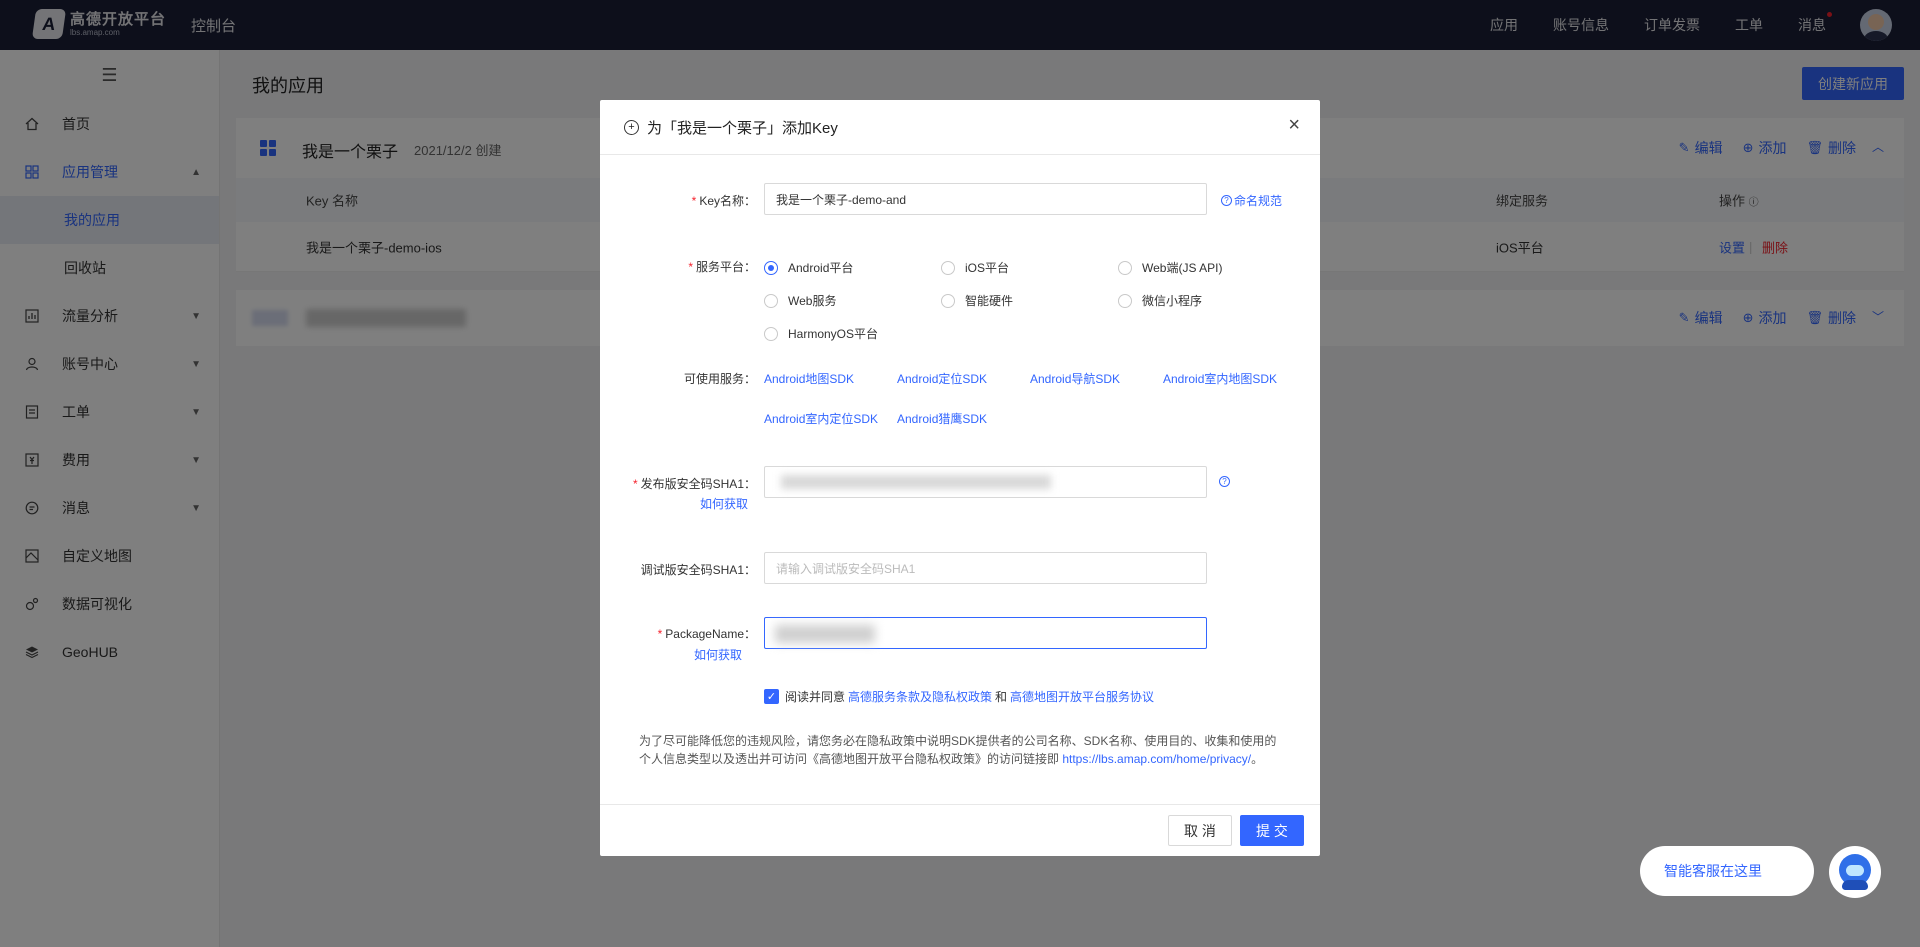 This screenshot has width=1920, height=947. I want to click on radio-android: Android平台, so click(808, 267).